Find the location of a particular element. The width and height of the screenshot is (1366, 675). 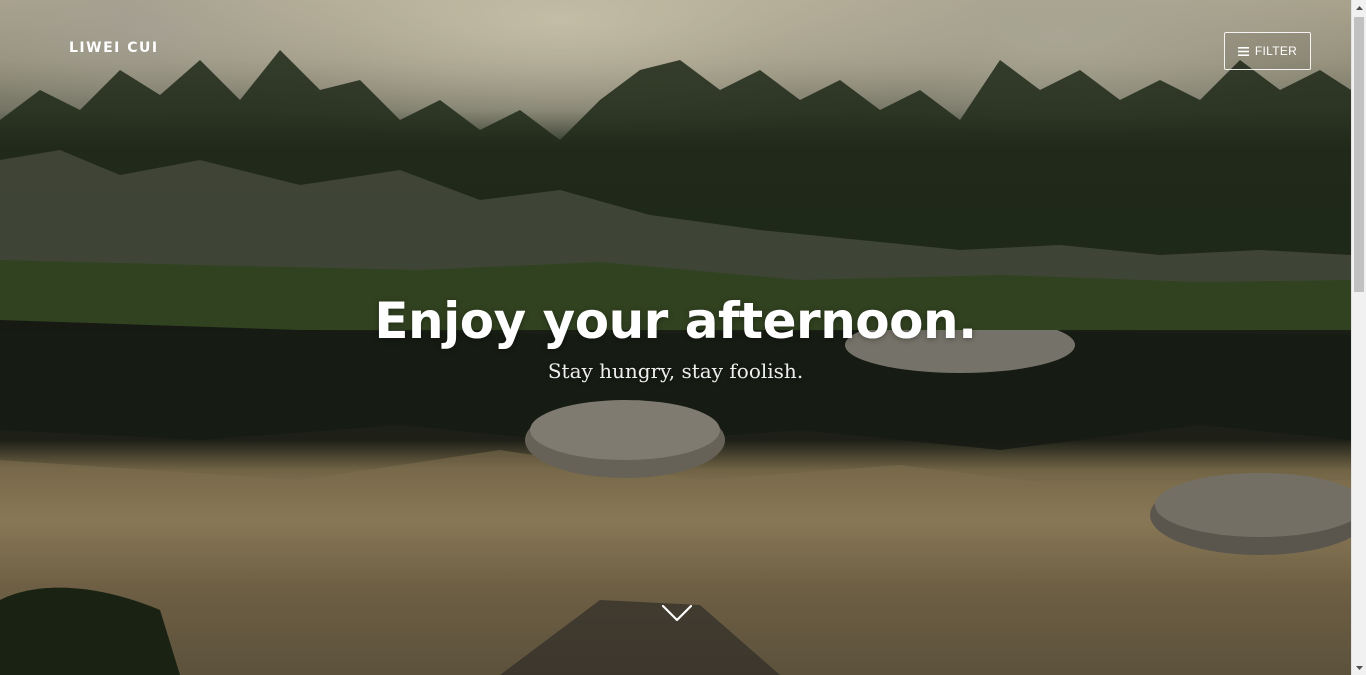

filter-button: FILTER is located at coordinates (1267, 51).